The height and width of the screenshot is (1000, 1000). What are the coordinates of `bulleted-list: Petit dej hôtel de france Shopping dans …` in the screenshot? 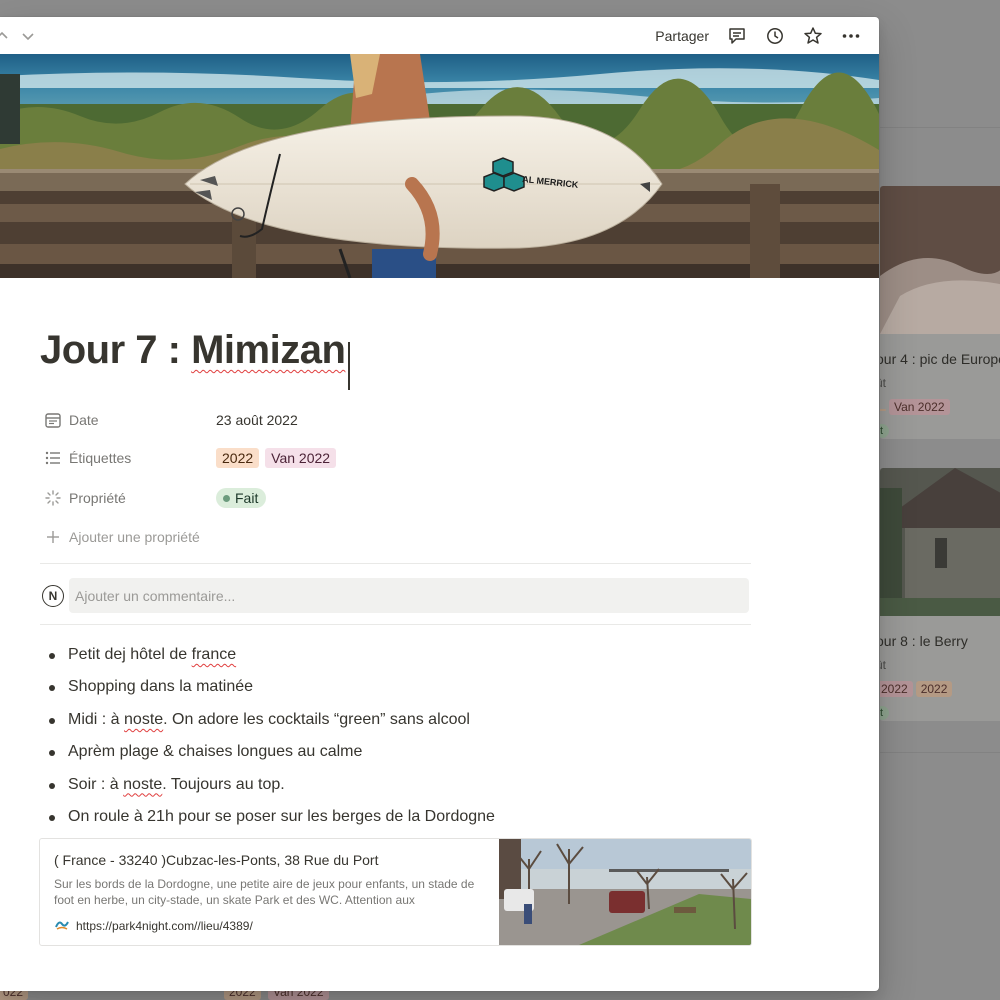 It's located at (271, 738).